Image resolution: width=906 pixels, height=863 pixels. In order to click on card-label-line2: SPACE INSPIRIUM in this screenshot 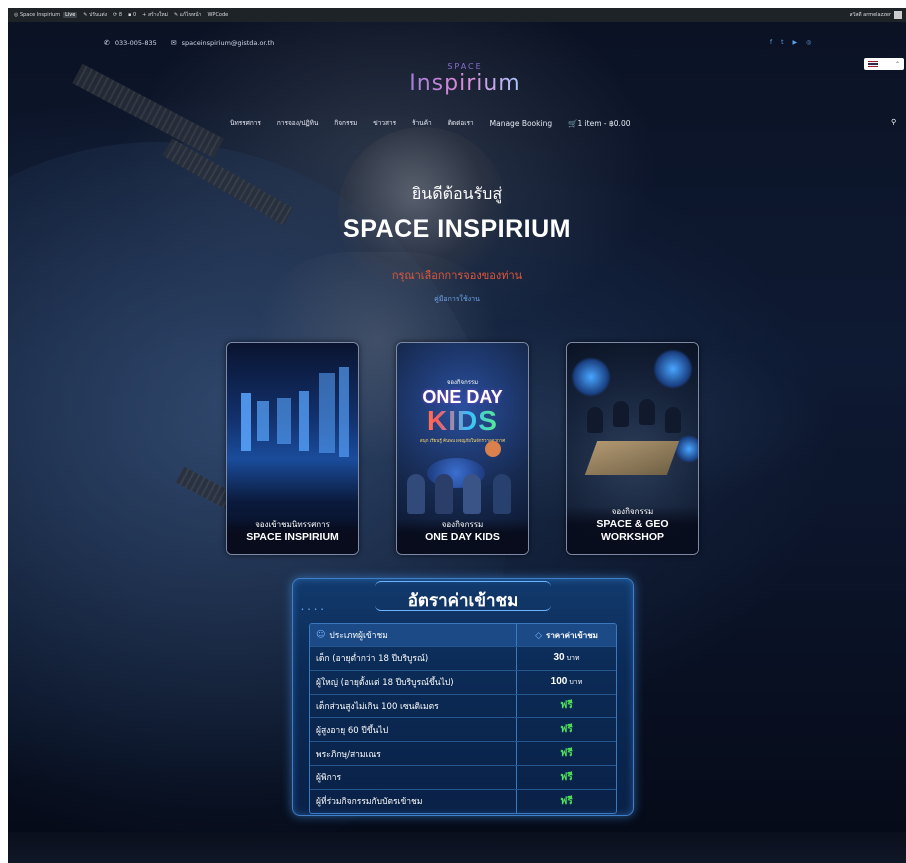, I will do `click(292, 537)`.